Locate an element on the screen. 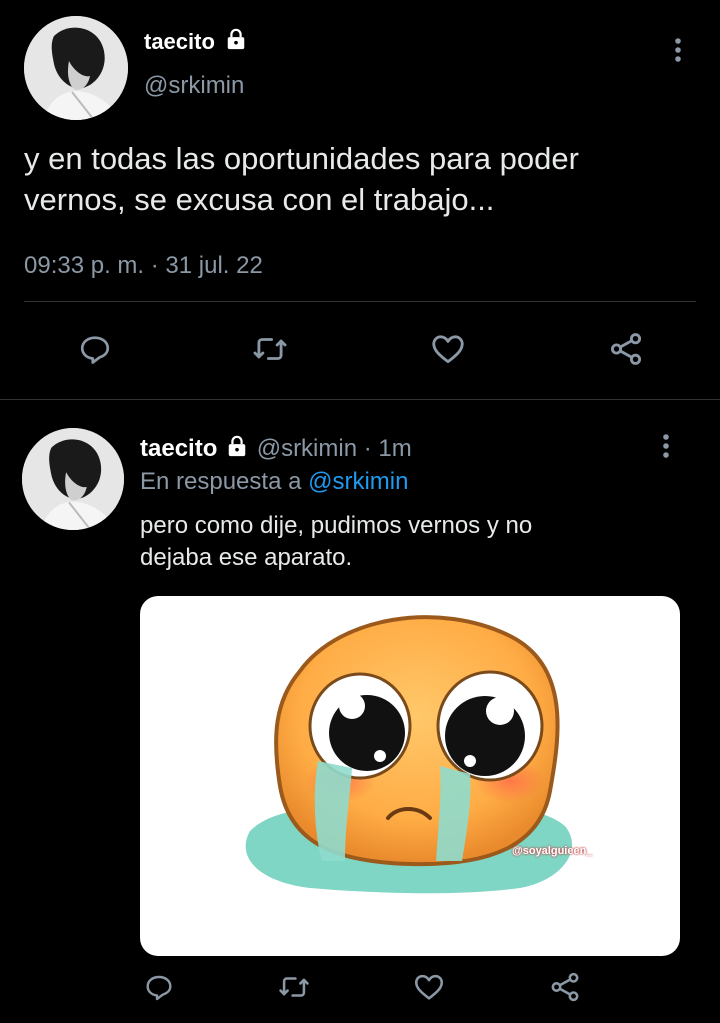 The width and height of the screenshot is (720, 1023). reply-share-button is located at coordinates (565, 989).